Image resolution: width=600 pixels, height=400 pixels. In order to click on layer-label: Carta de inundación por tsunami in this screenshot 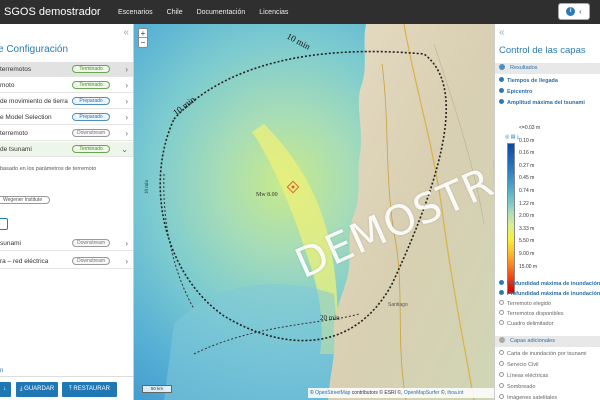, I will do `click(547, 354)`.